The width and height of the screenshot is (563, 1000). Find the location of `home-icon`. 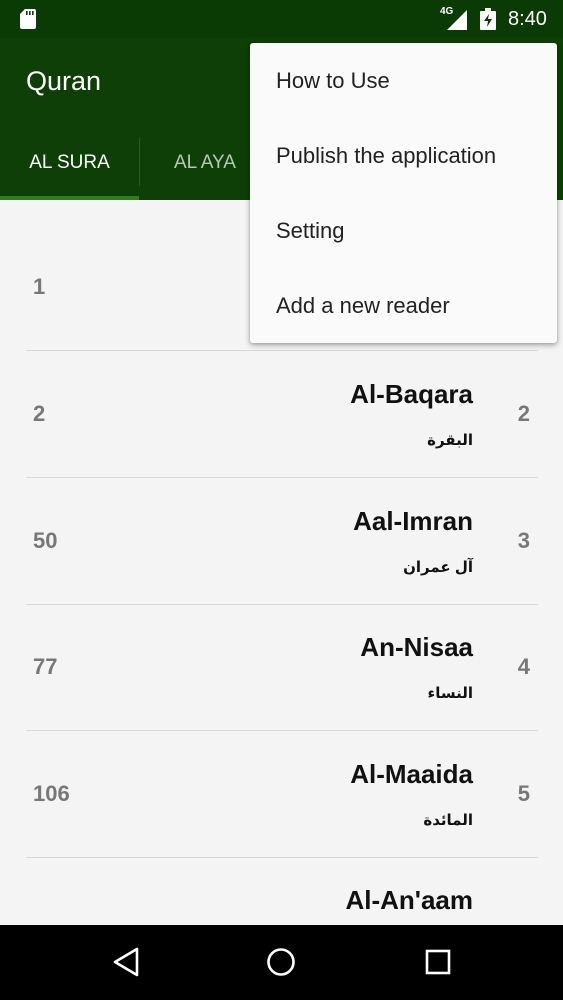

home-icon is located at coordinates (281, 962).